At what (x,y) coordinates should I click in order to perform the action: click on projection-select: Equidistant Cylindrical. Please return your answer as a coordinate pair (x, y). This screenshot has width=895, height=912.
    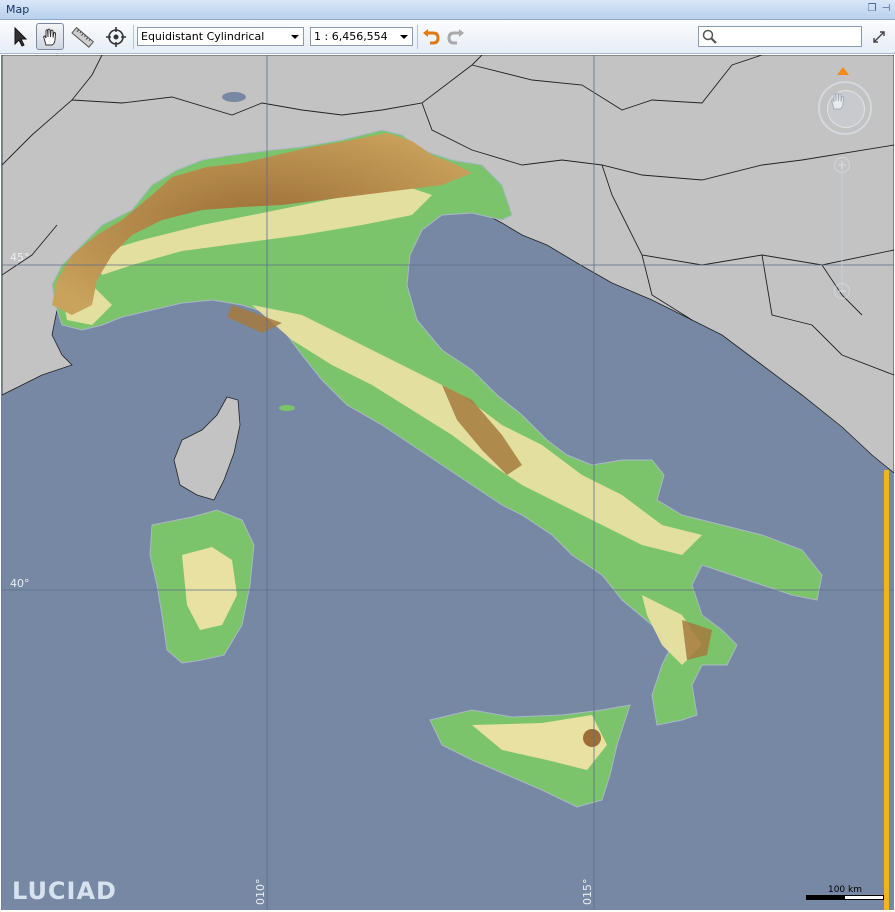
    Looking at the image, I should click on (220, 36).